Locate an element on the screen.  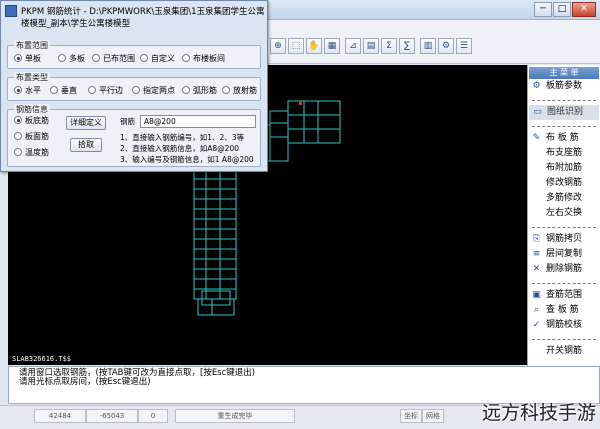
close-button: ✕ is located at coordinates (584, 9).